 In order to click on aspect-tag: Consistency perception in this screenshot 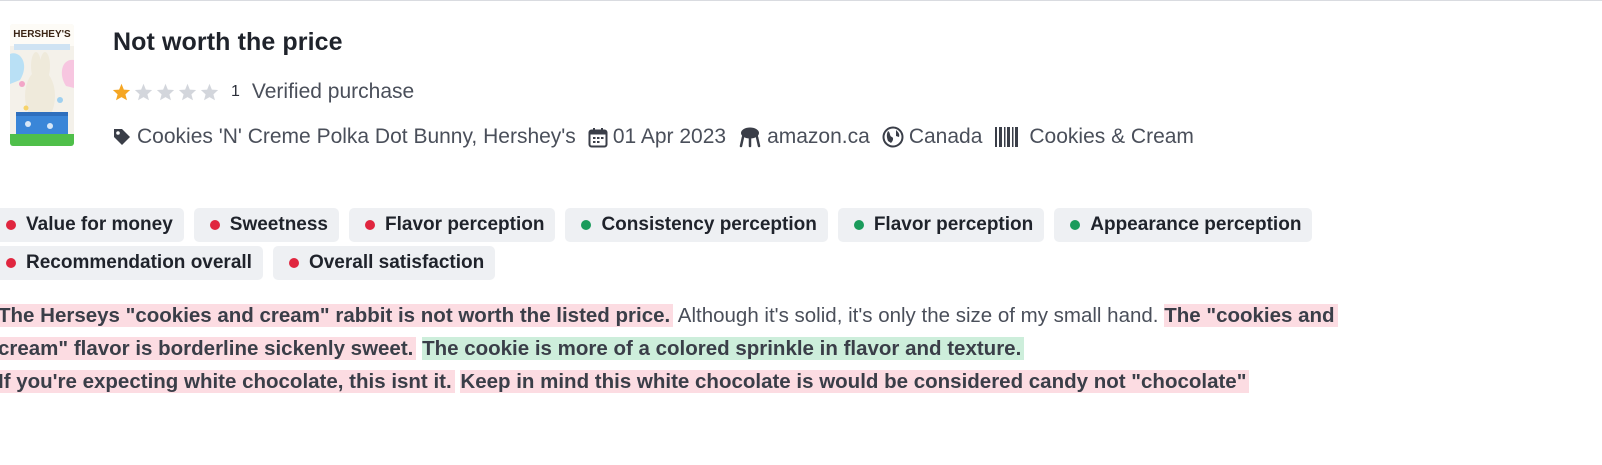, I will do `click(696, 225)`.